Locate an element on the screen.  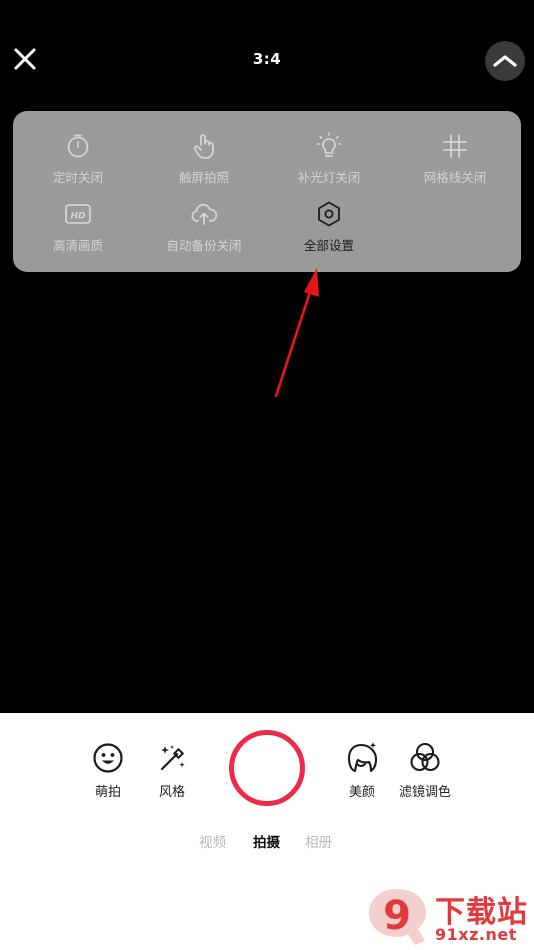
cute-shot-button: 萌拍 is located at coordinates (108, 770).